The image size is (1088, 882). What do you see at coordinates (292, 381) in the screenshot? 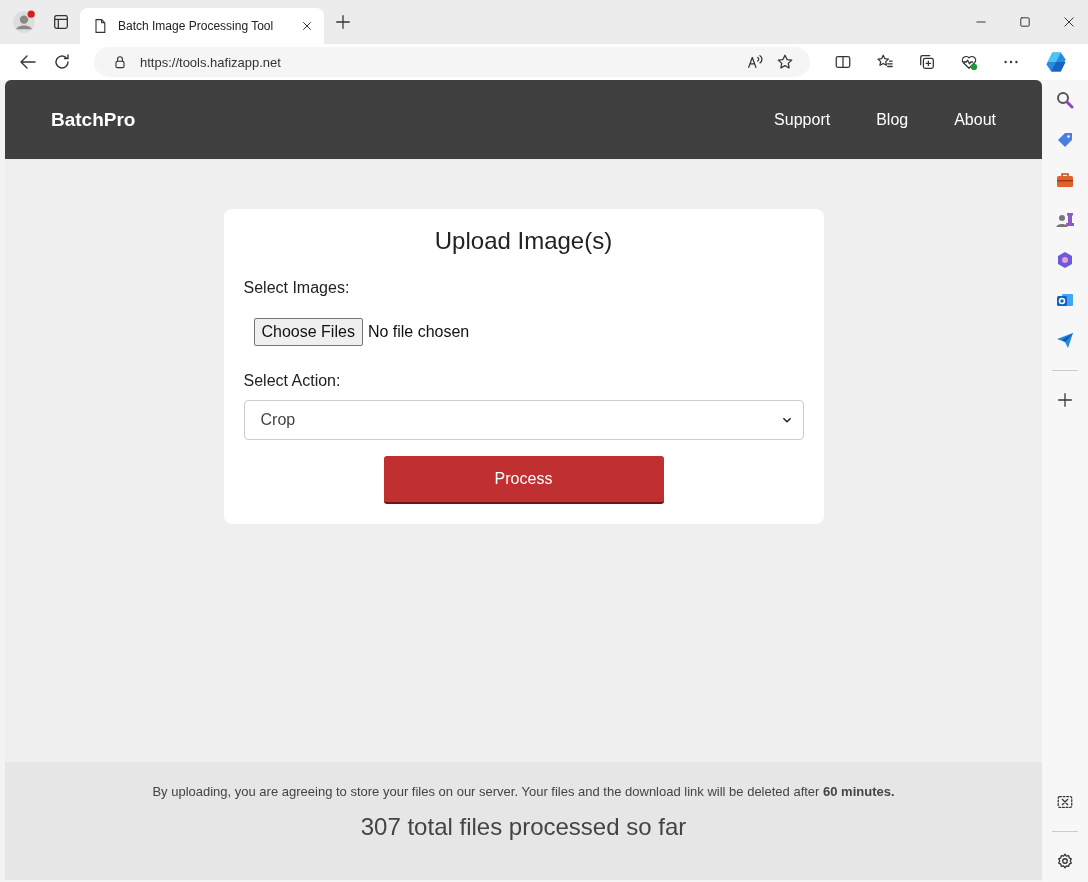
I see `field-label: Select Action:` at bounding box center [292, 381].